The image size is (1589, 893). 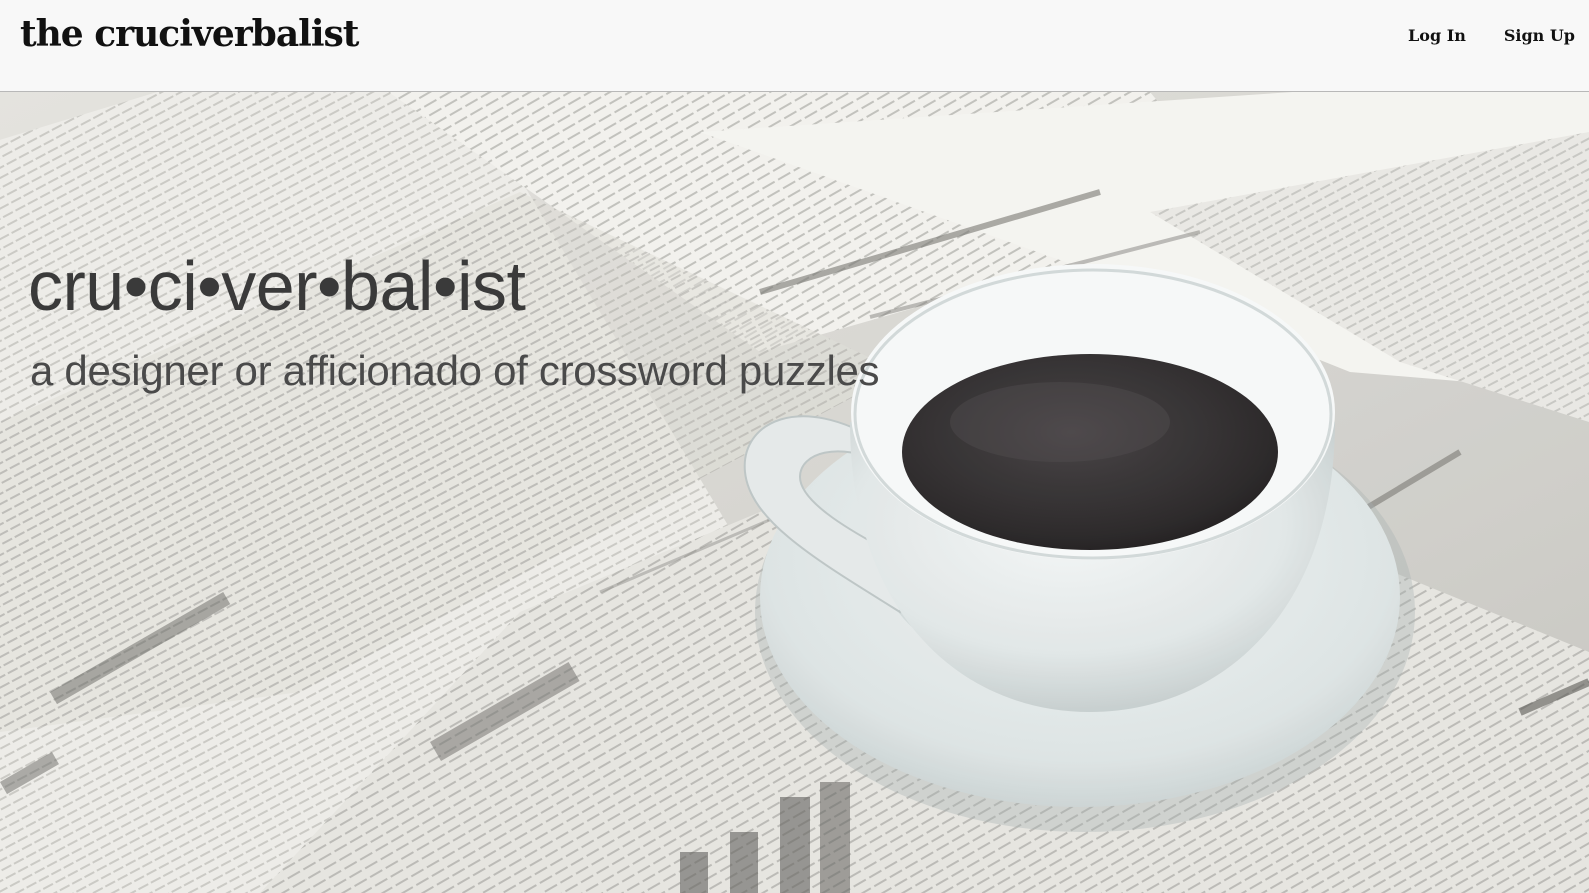 What do you see at coordinates (1539, 36) in the screenshot?
I see `signup-link: Sign Up` at bounding box center [1539, 36].